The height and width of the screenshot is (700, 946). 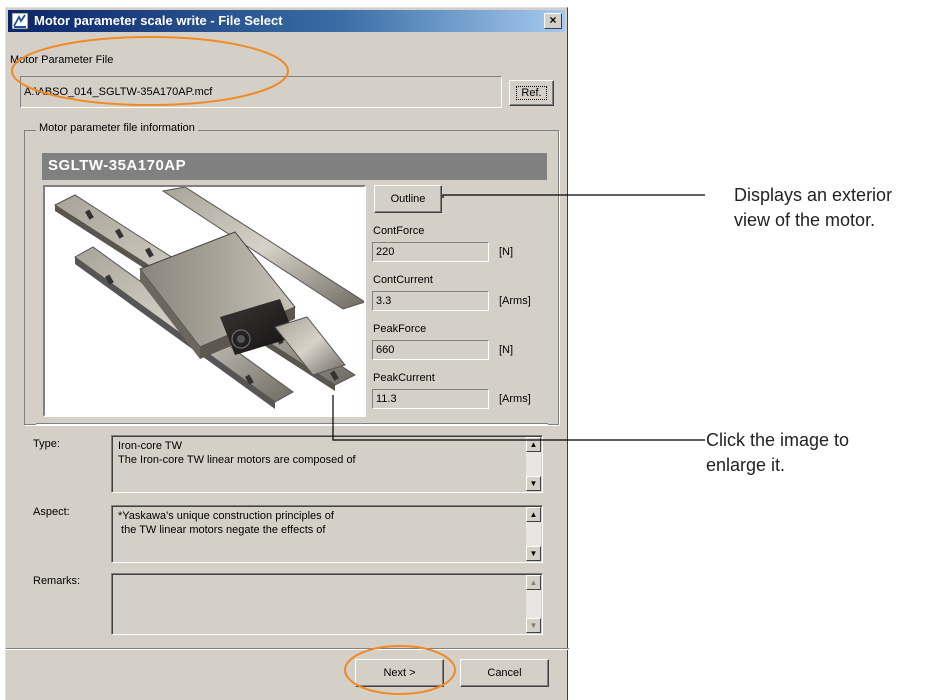 What do you see at coordinates (506, 350) in the screenshot?
I see `peak-force-unit: [N]` at bounding box center [506, 350].